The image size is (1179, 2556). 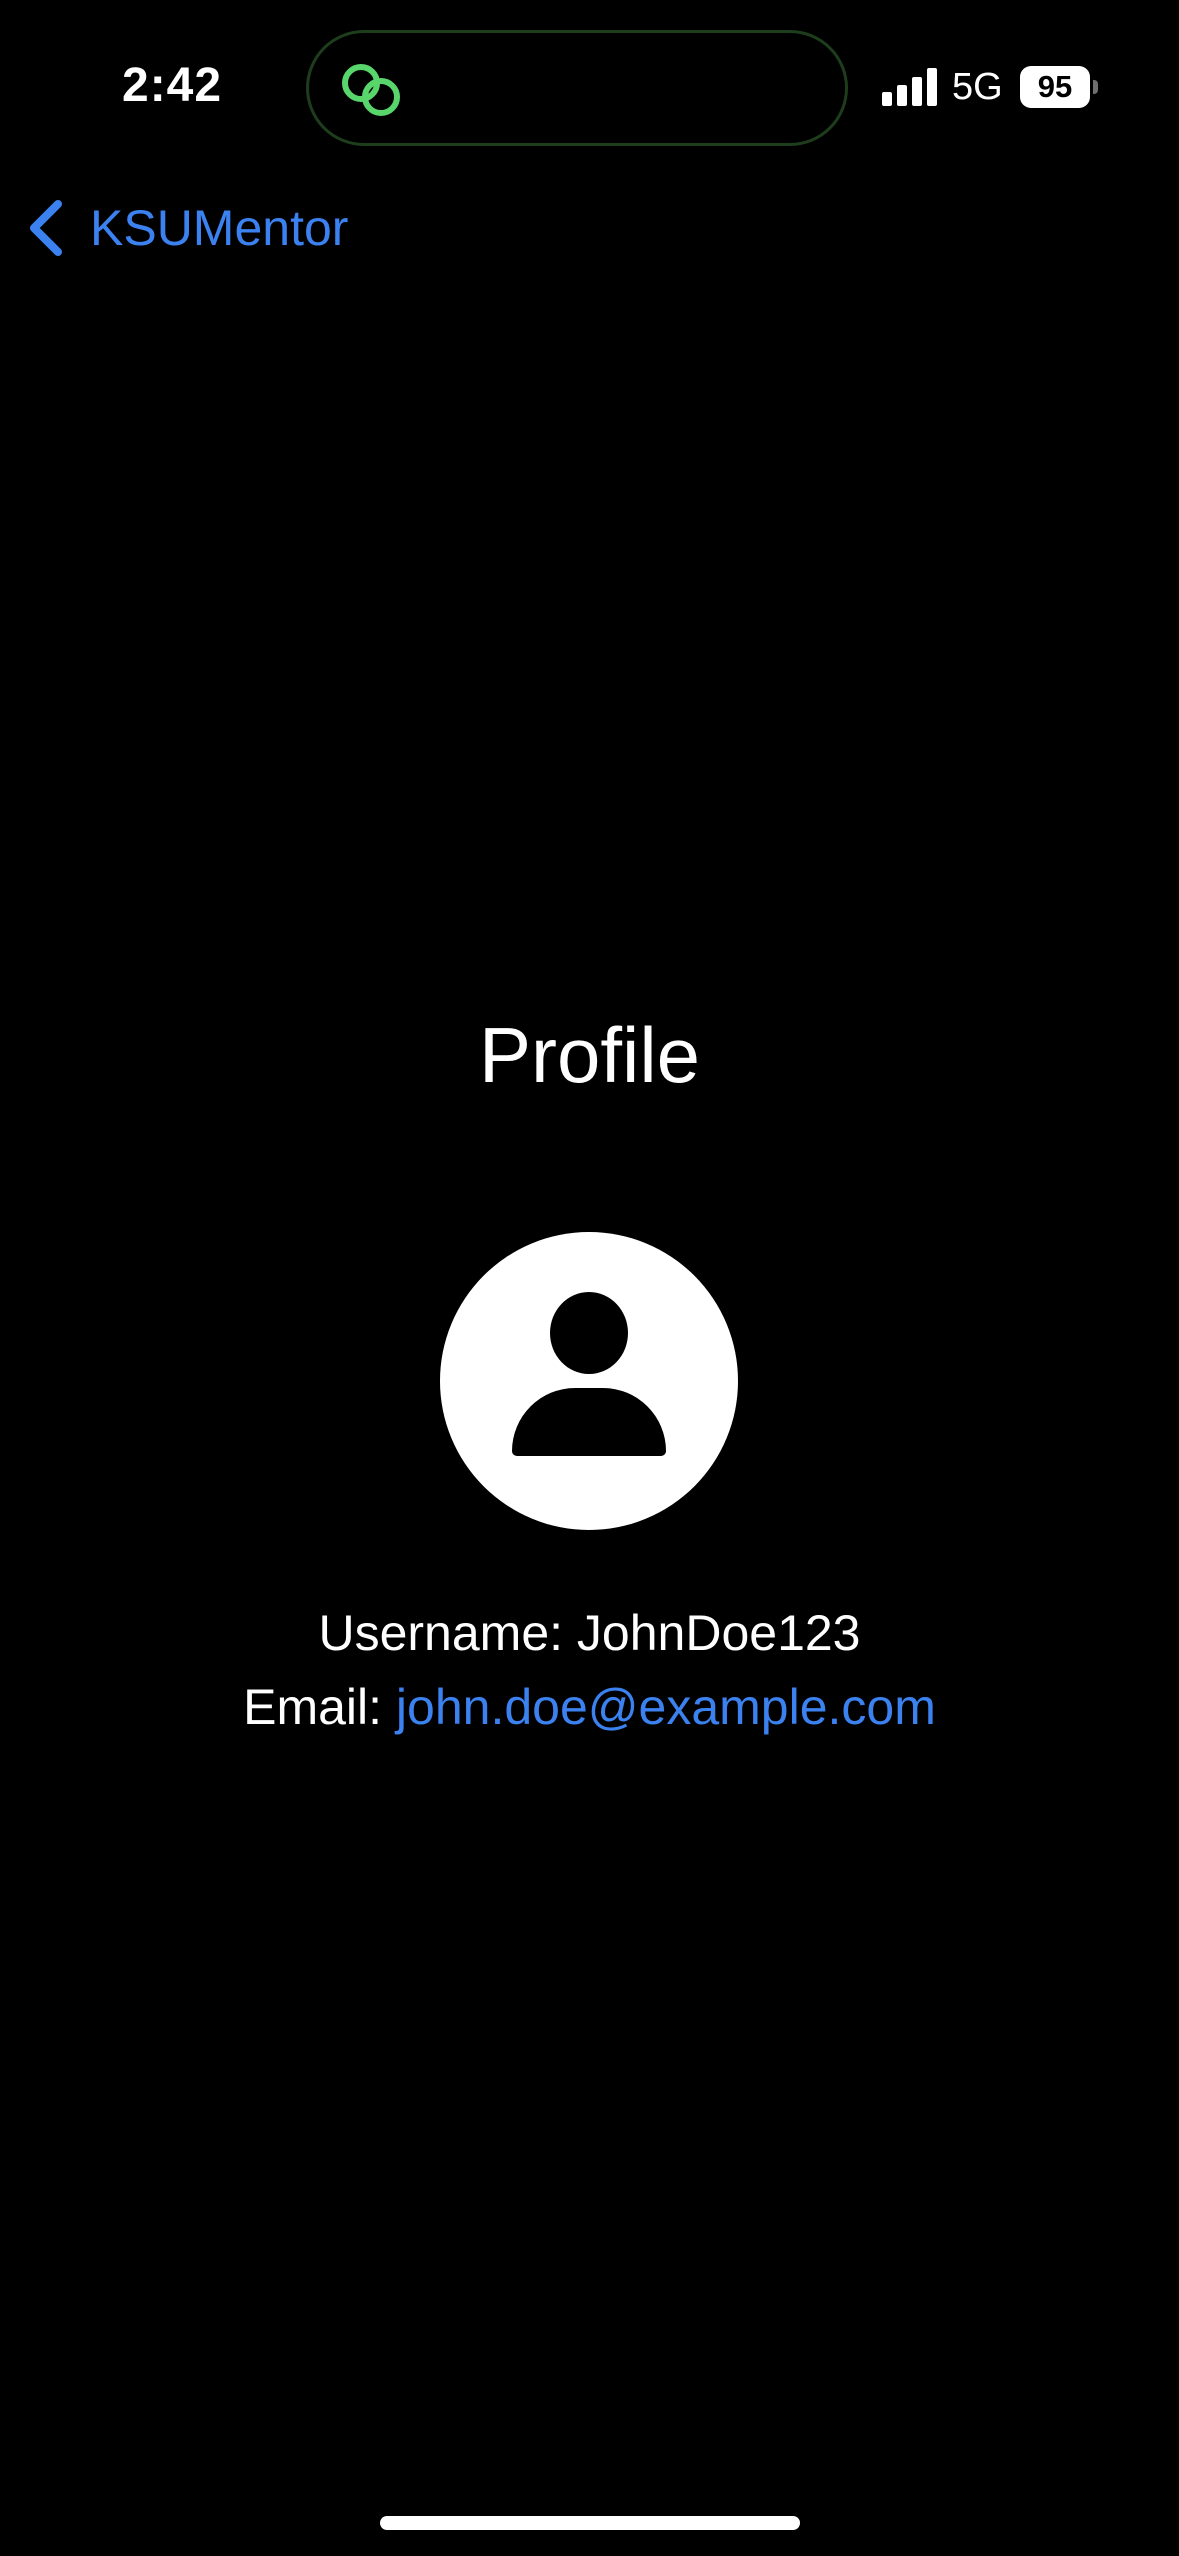 I want to click on home-indicator, so click(x=590, y=2523).